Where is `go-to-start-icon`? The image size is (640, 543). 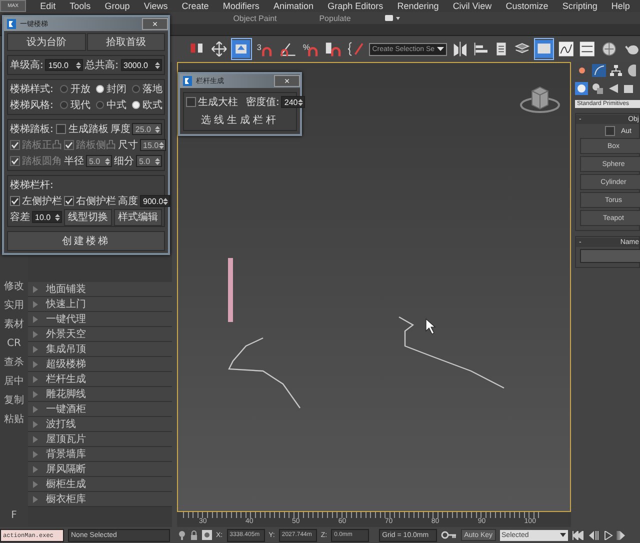 go-to-start-icon is located at coordinates (578, 535).